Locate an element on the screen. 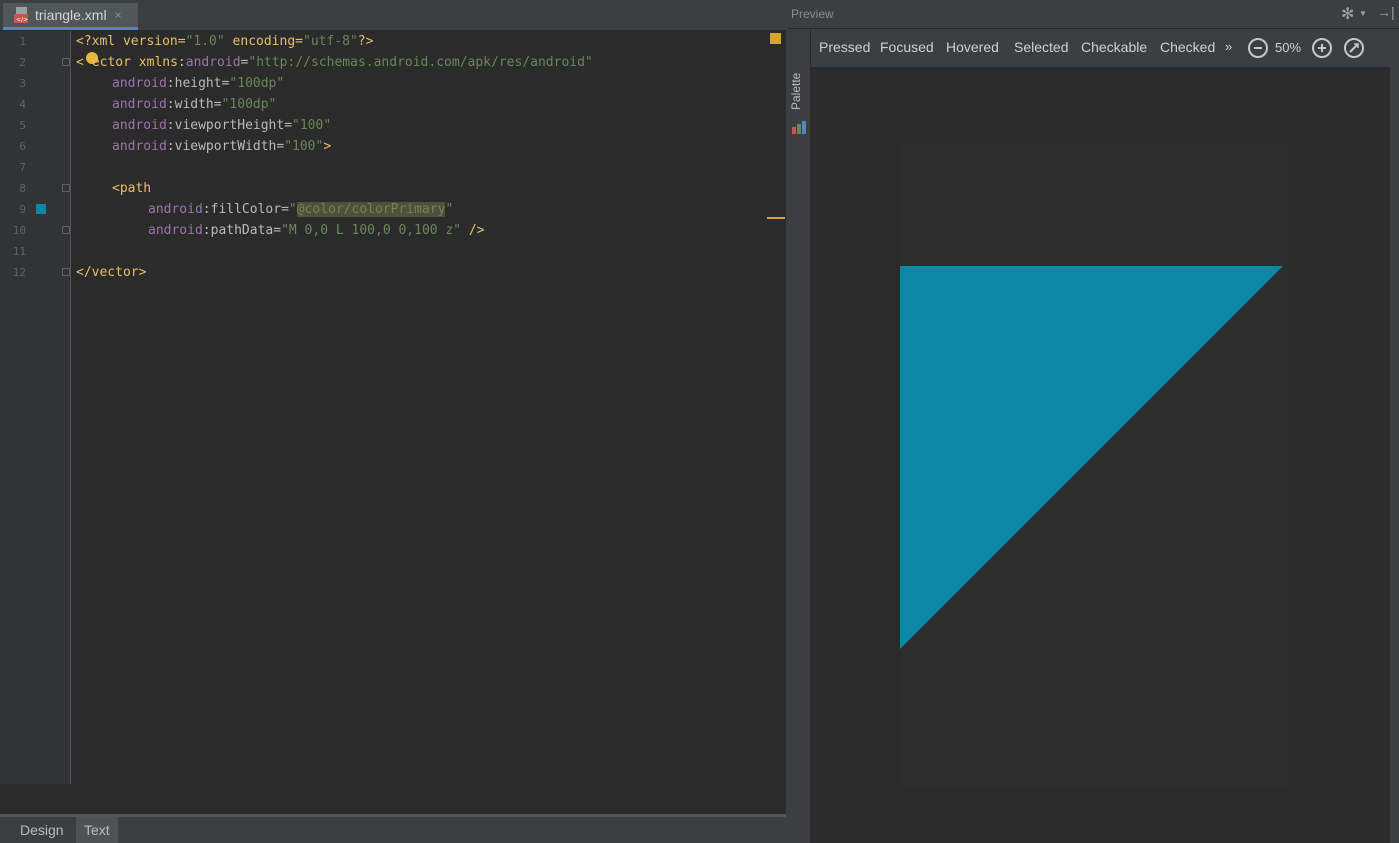  code-line-4: android:width="100dp" is located at coordinates (194, 104).